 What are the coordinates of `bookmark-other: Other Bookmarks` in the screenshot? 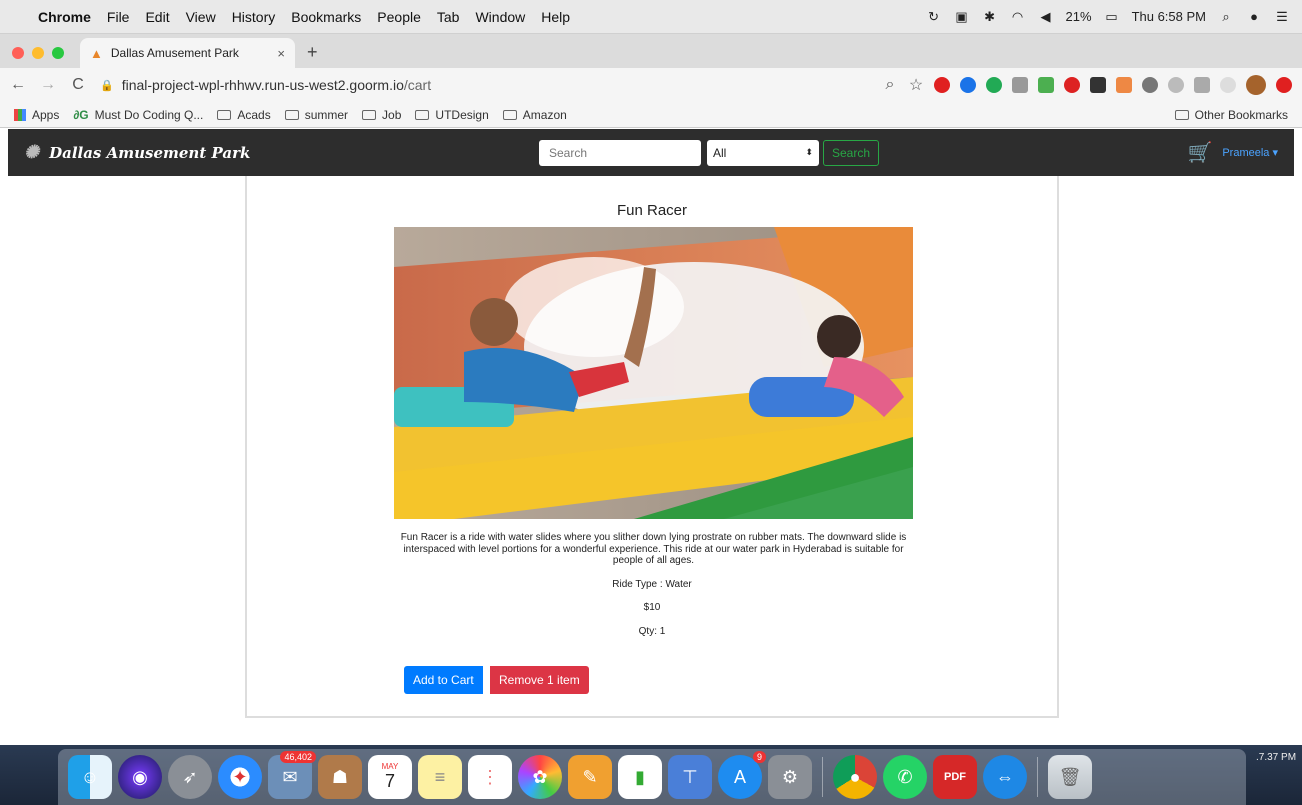 It's located at (1231, 115).